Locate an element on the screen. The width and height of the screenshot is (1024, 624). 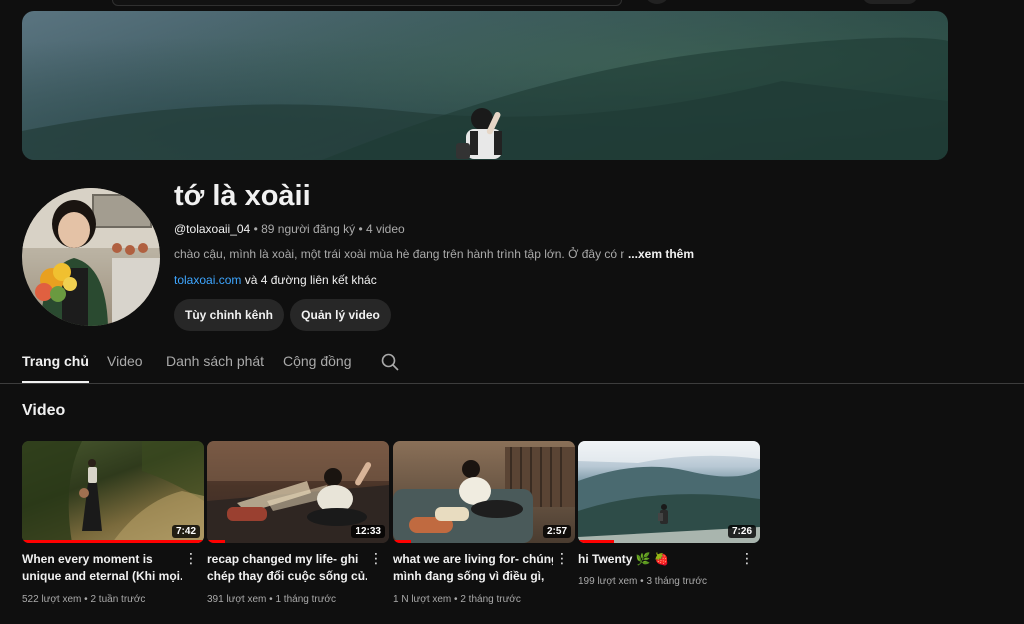
create-button is located at coordinates (890, 2).